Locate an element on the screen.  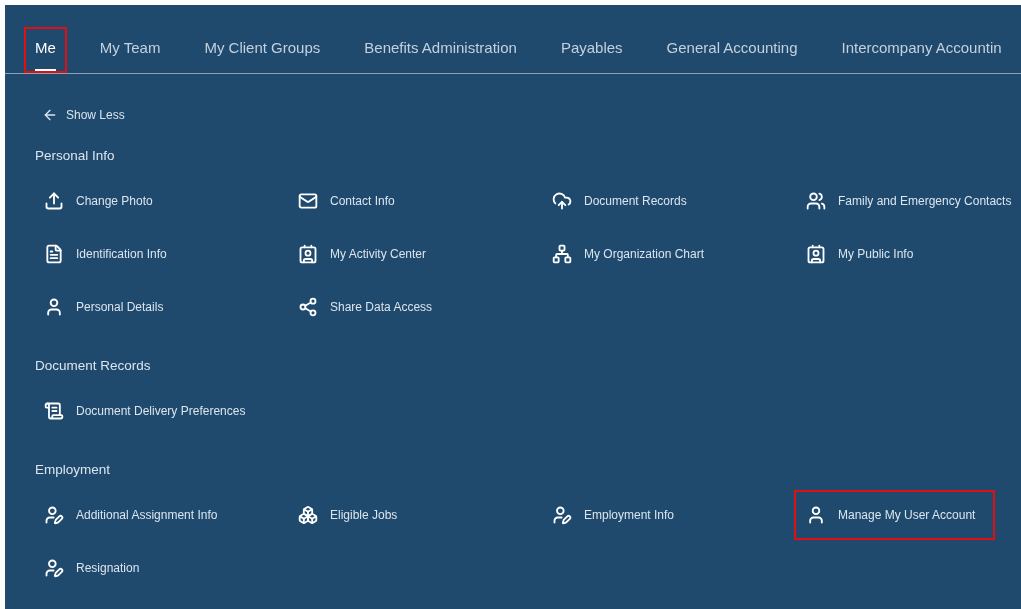
menu-item: Share Data Access is located at coordinates (369, 306).